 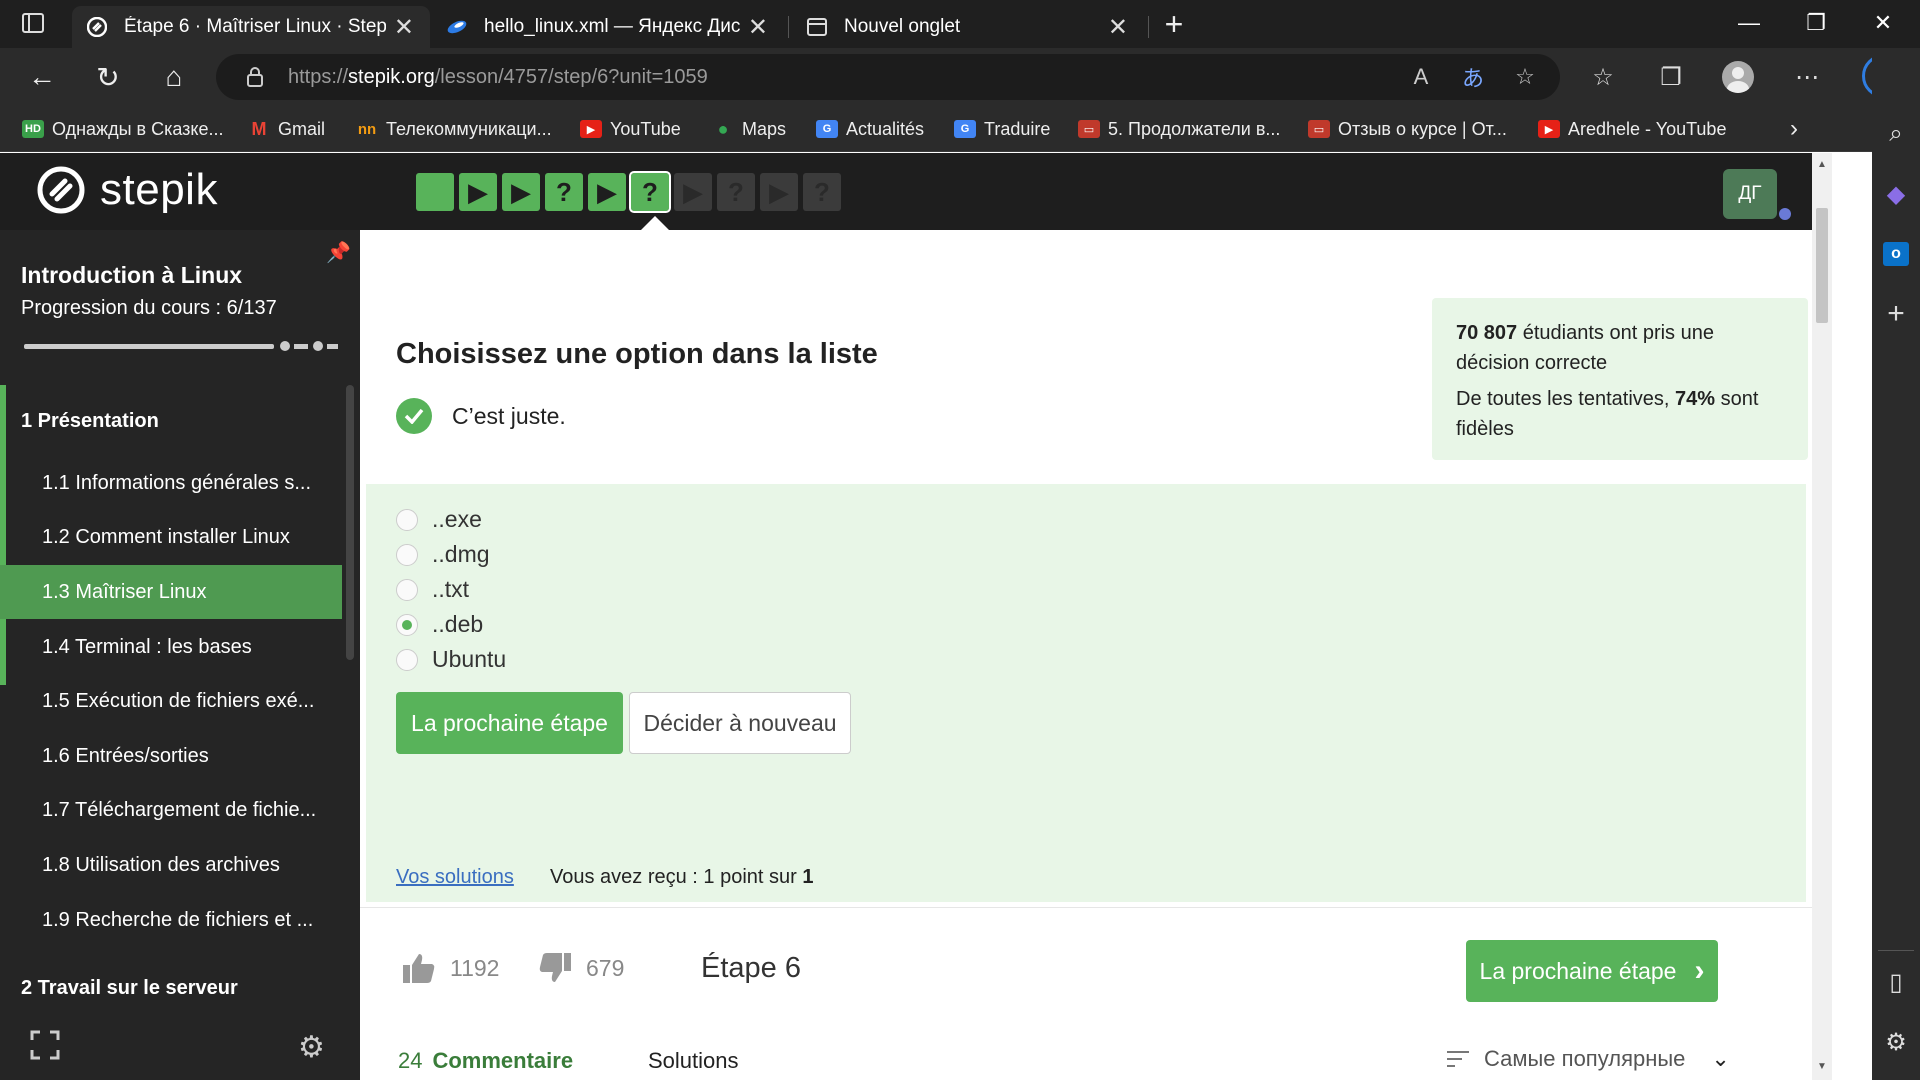 I want to click on new-tab-plus-icon: +, so click(x=1174, y=24).